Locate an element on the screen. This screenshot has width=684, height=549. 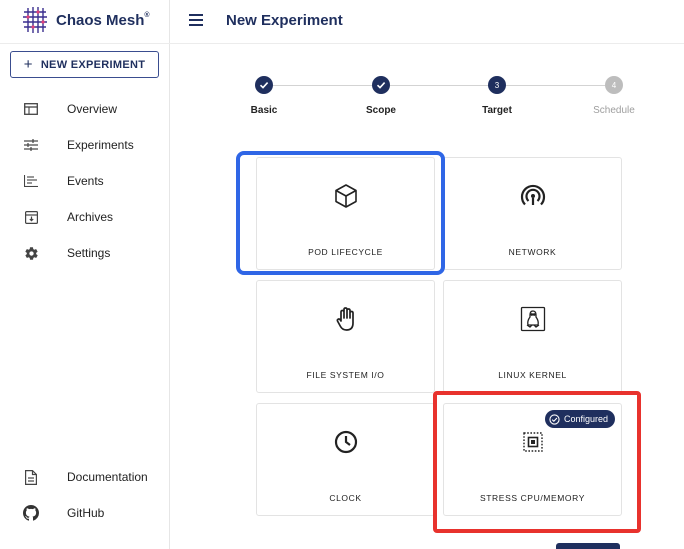
step-target: 3 Target is located at coordinates (497, 96).